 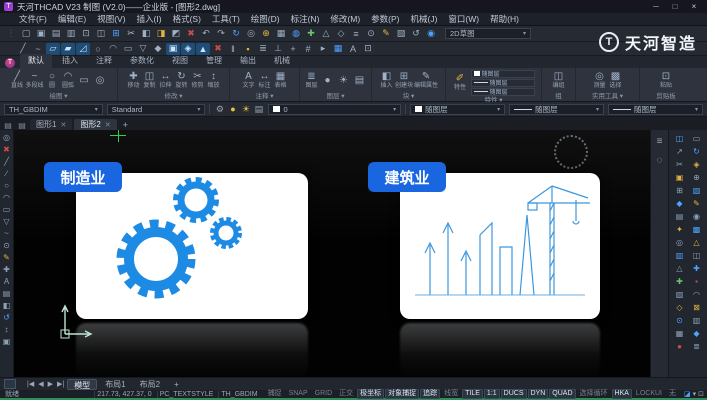 I want to click on tab-nav-arrow: ▶|, so click(x=60, y=384).